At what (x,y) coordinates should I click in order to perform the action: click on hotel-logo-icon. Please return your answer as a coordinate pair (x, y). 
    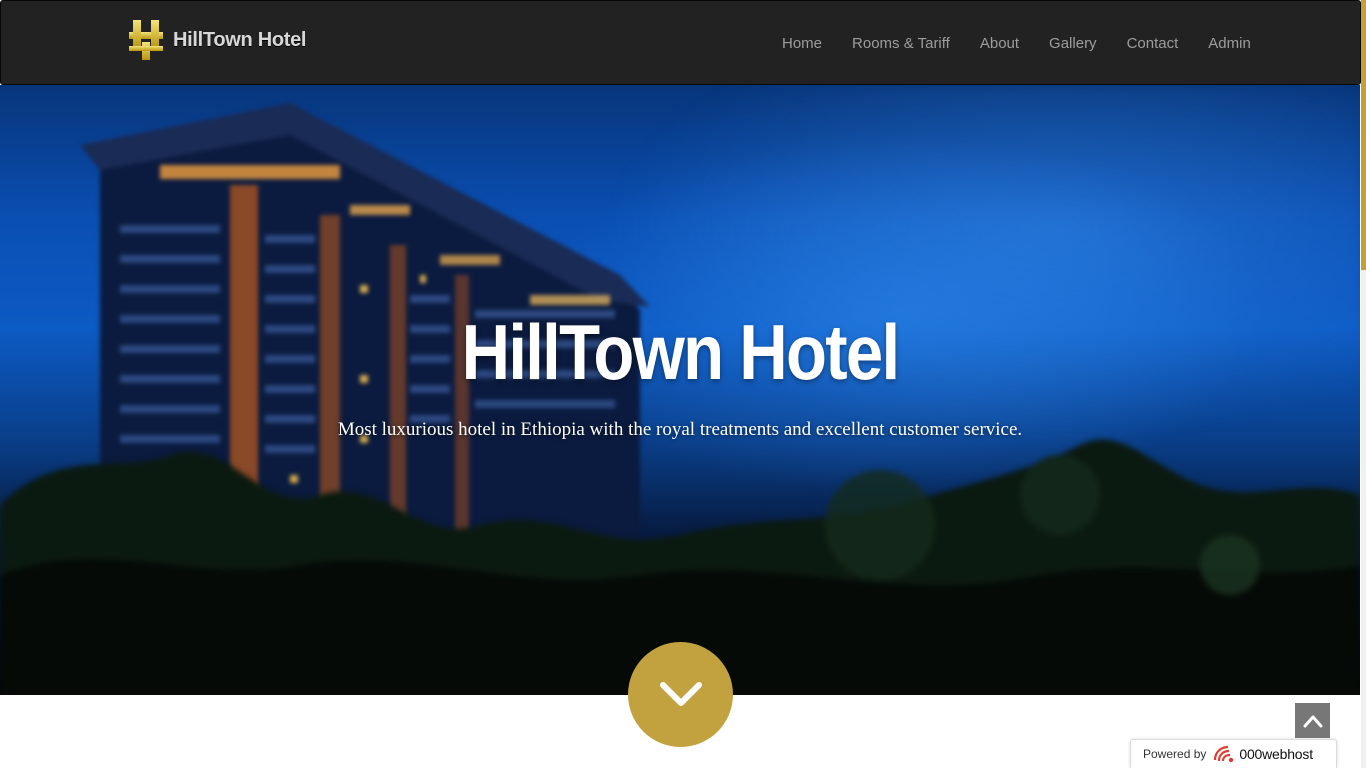
    Looking at the image, I should click on (146, 40).